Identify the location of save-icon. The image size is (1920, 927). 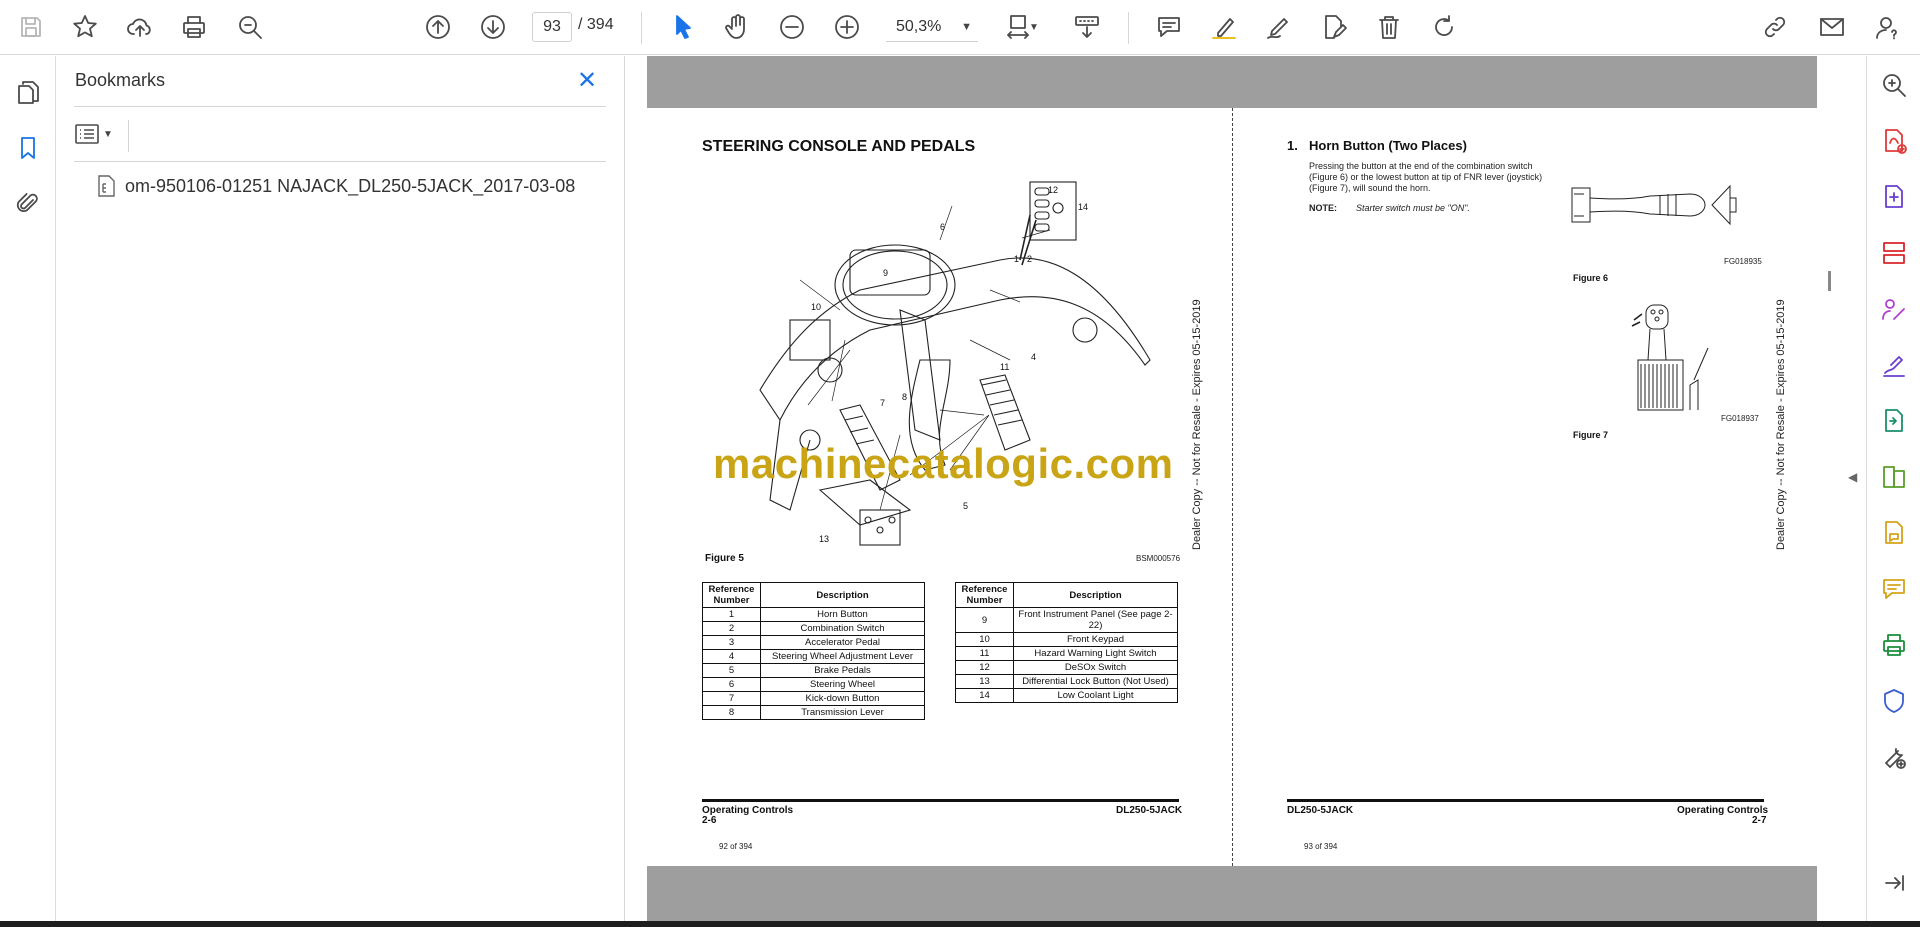
(31, 27).